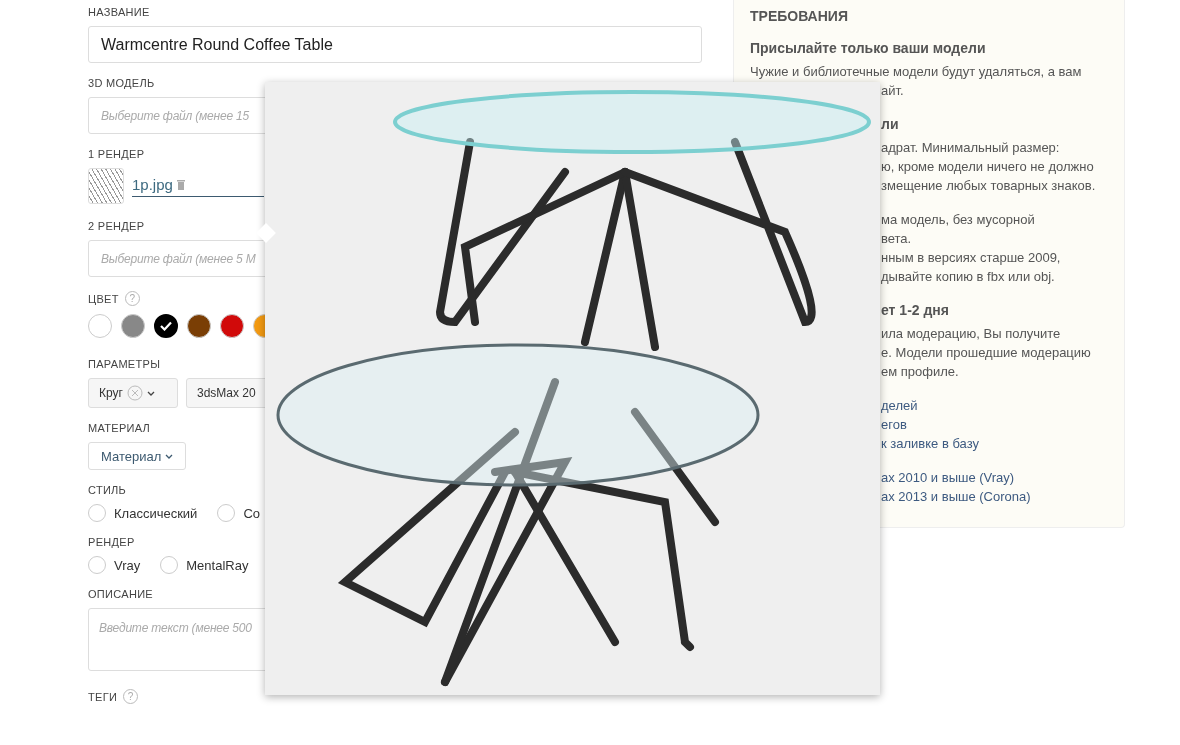  What do you see at coordinates (122, 83) in the screenshot?
I see `field-label: 3D МОДЕЛЬ` at bounding box center [122, 83].